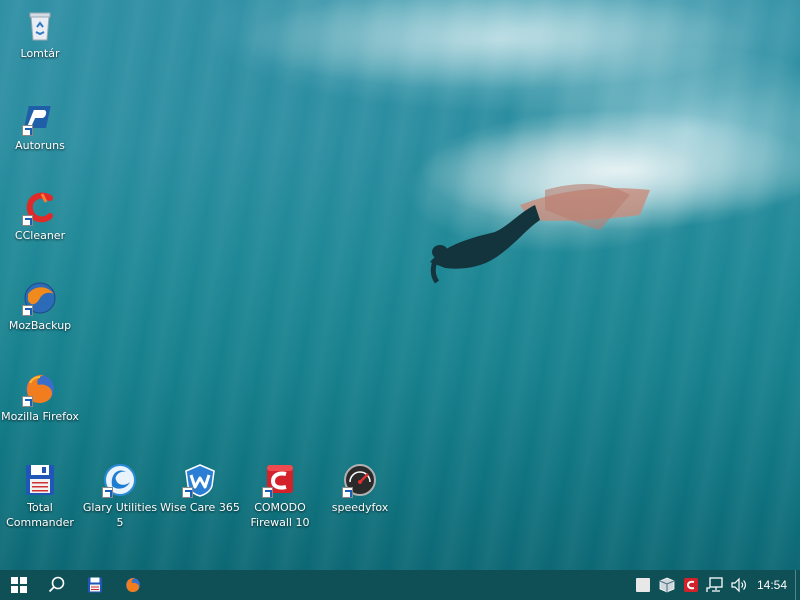 The height and width of the screenshot is (600, 800). I want to click on desktop-icon-glary-utilities: Glary Utilities 5, so click(120, 496).